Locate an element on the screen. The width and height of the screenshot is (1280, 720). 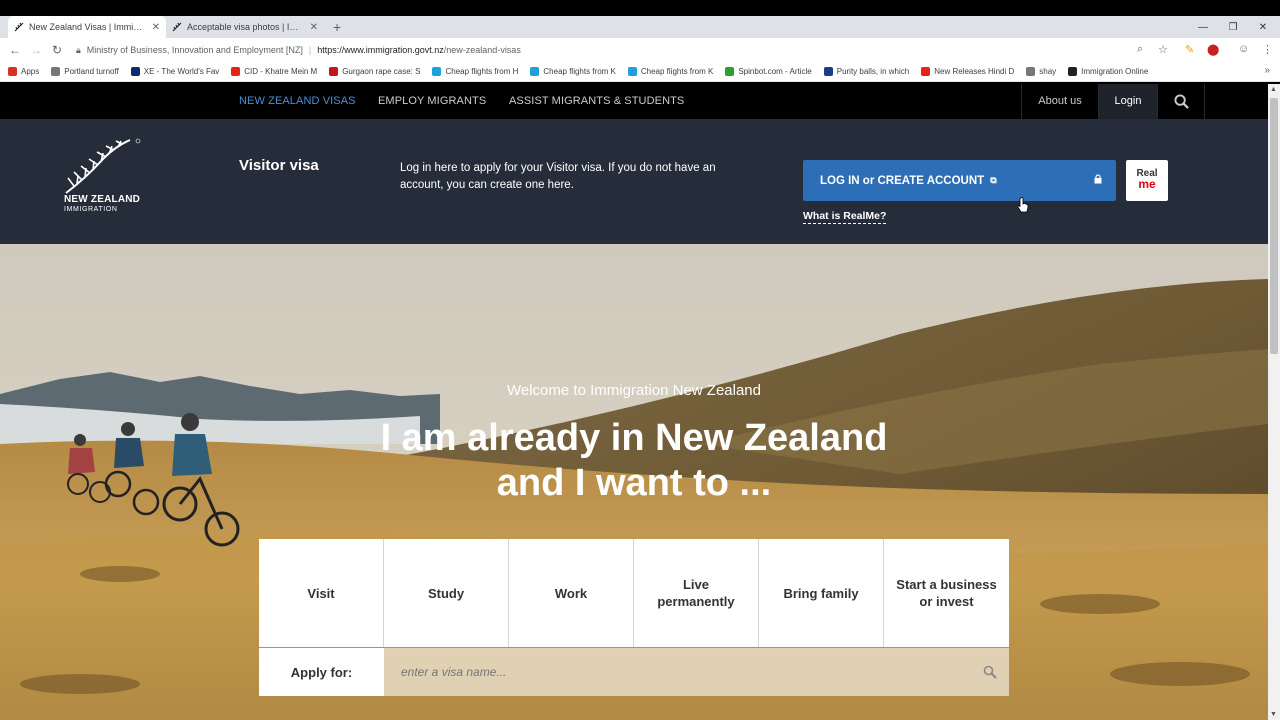
maximize-icon: ❐ is located at coordinates (1233, 27).